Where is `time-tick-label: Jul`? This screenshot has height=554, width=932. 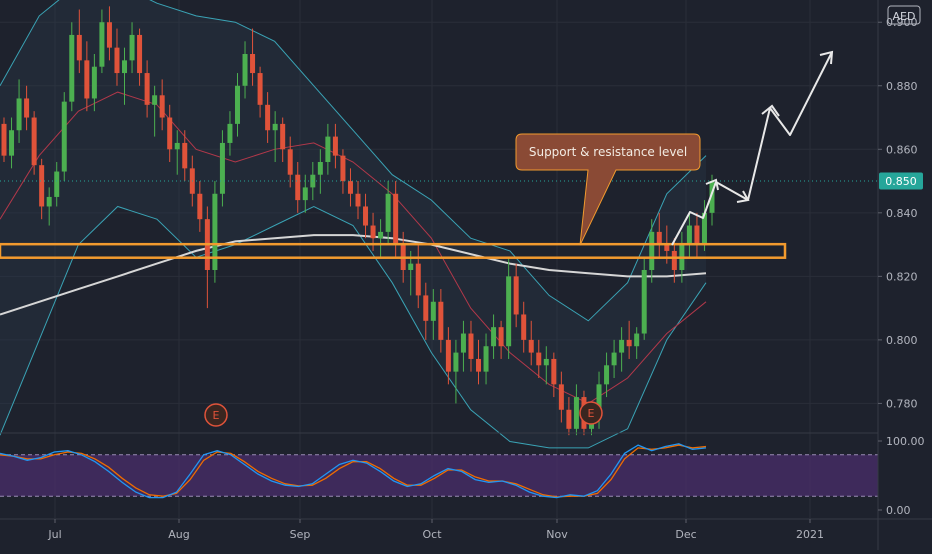
time-tick-label: Jul is located at coordinates (54, 534).